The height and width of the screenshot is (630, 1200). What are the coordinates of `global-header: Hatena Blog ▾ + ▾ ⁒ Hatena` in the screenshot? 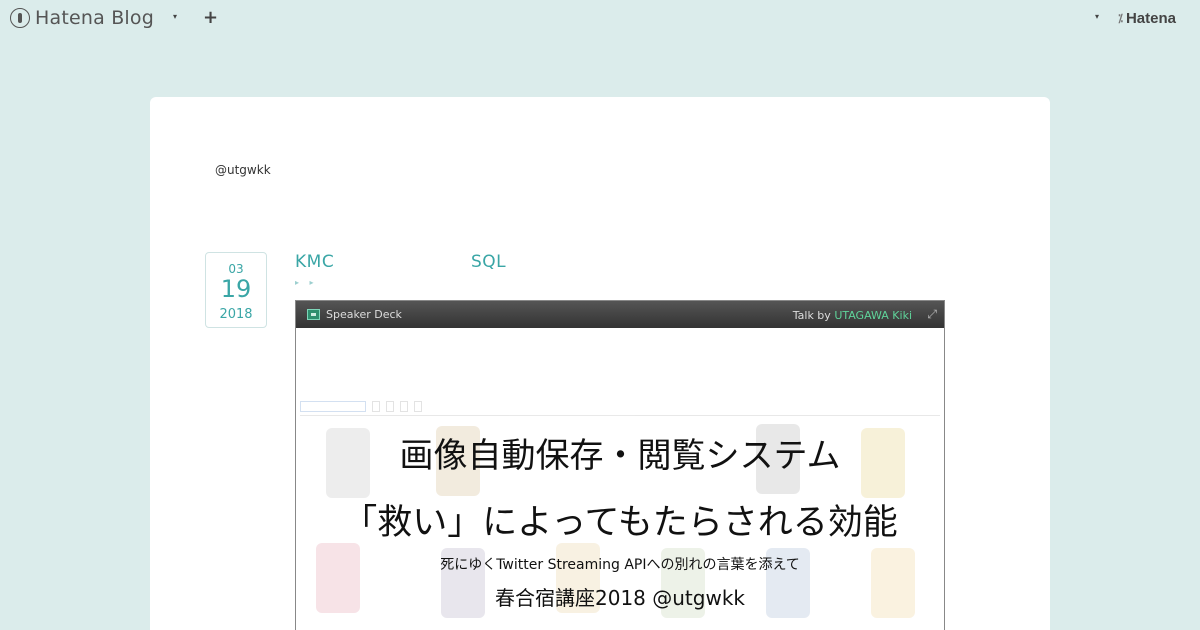 It's located at (600, 19).